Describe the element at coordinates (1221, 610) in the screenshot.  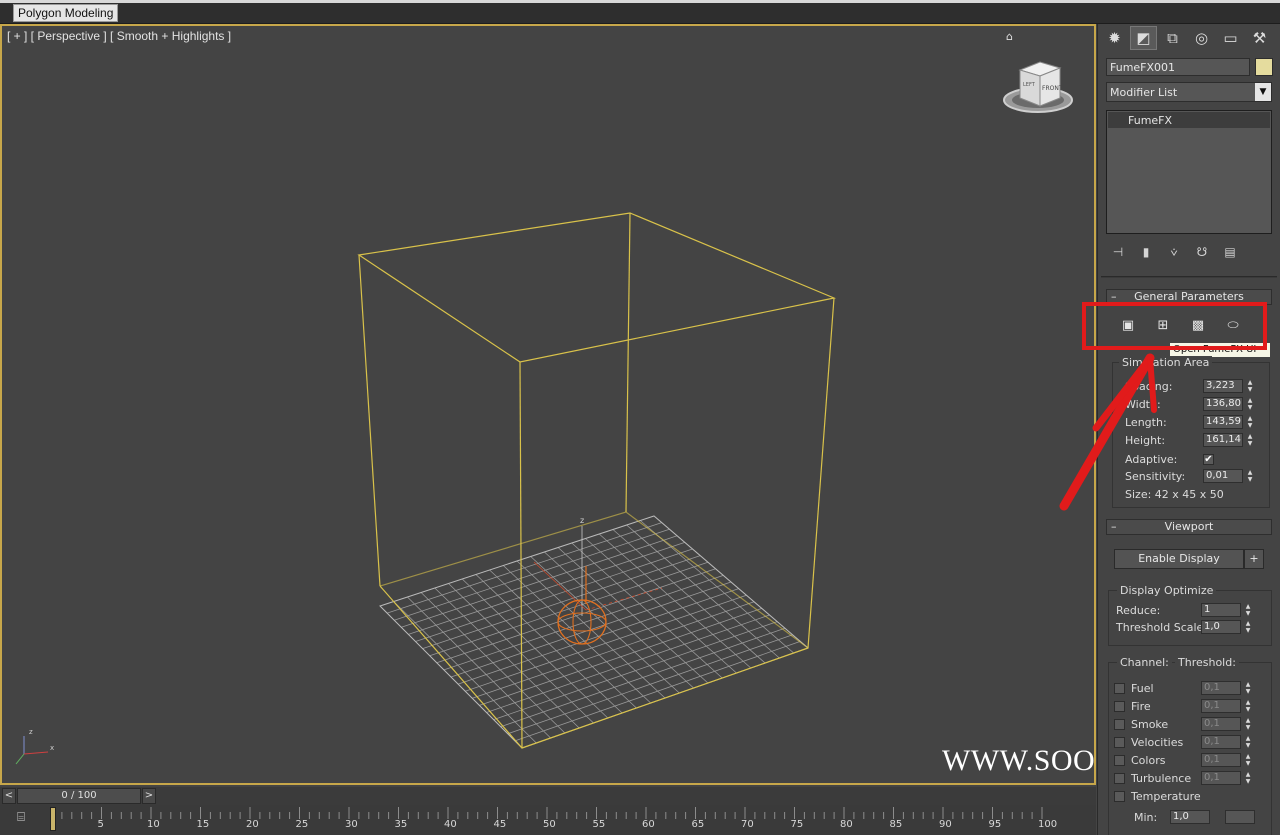
I see `reduce-input: 1` at that location.